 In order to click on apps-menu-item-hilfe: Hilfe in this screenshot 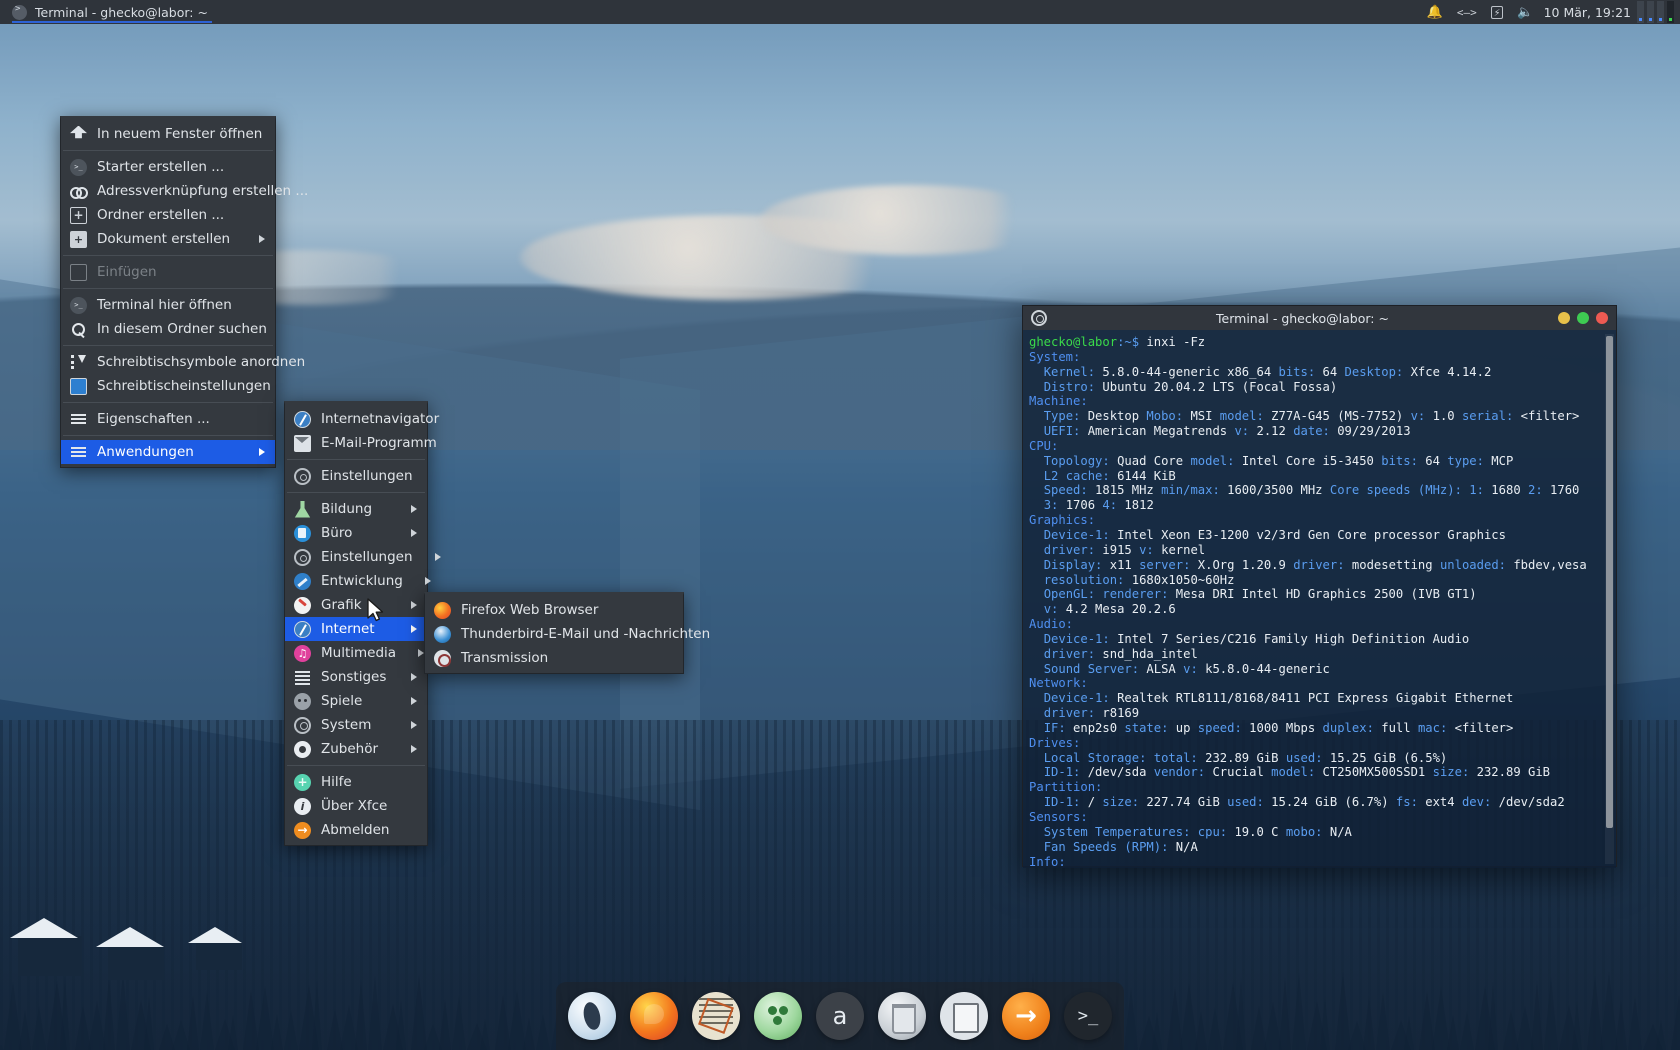, I will do `click(356, 782)`.